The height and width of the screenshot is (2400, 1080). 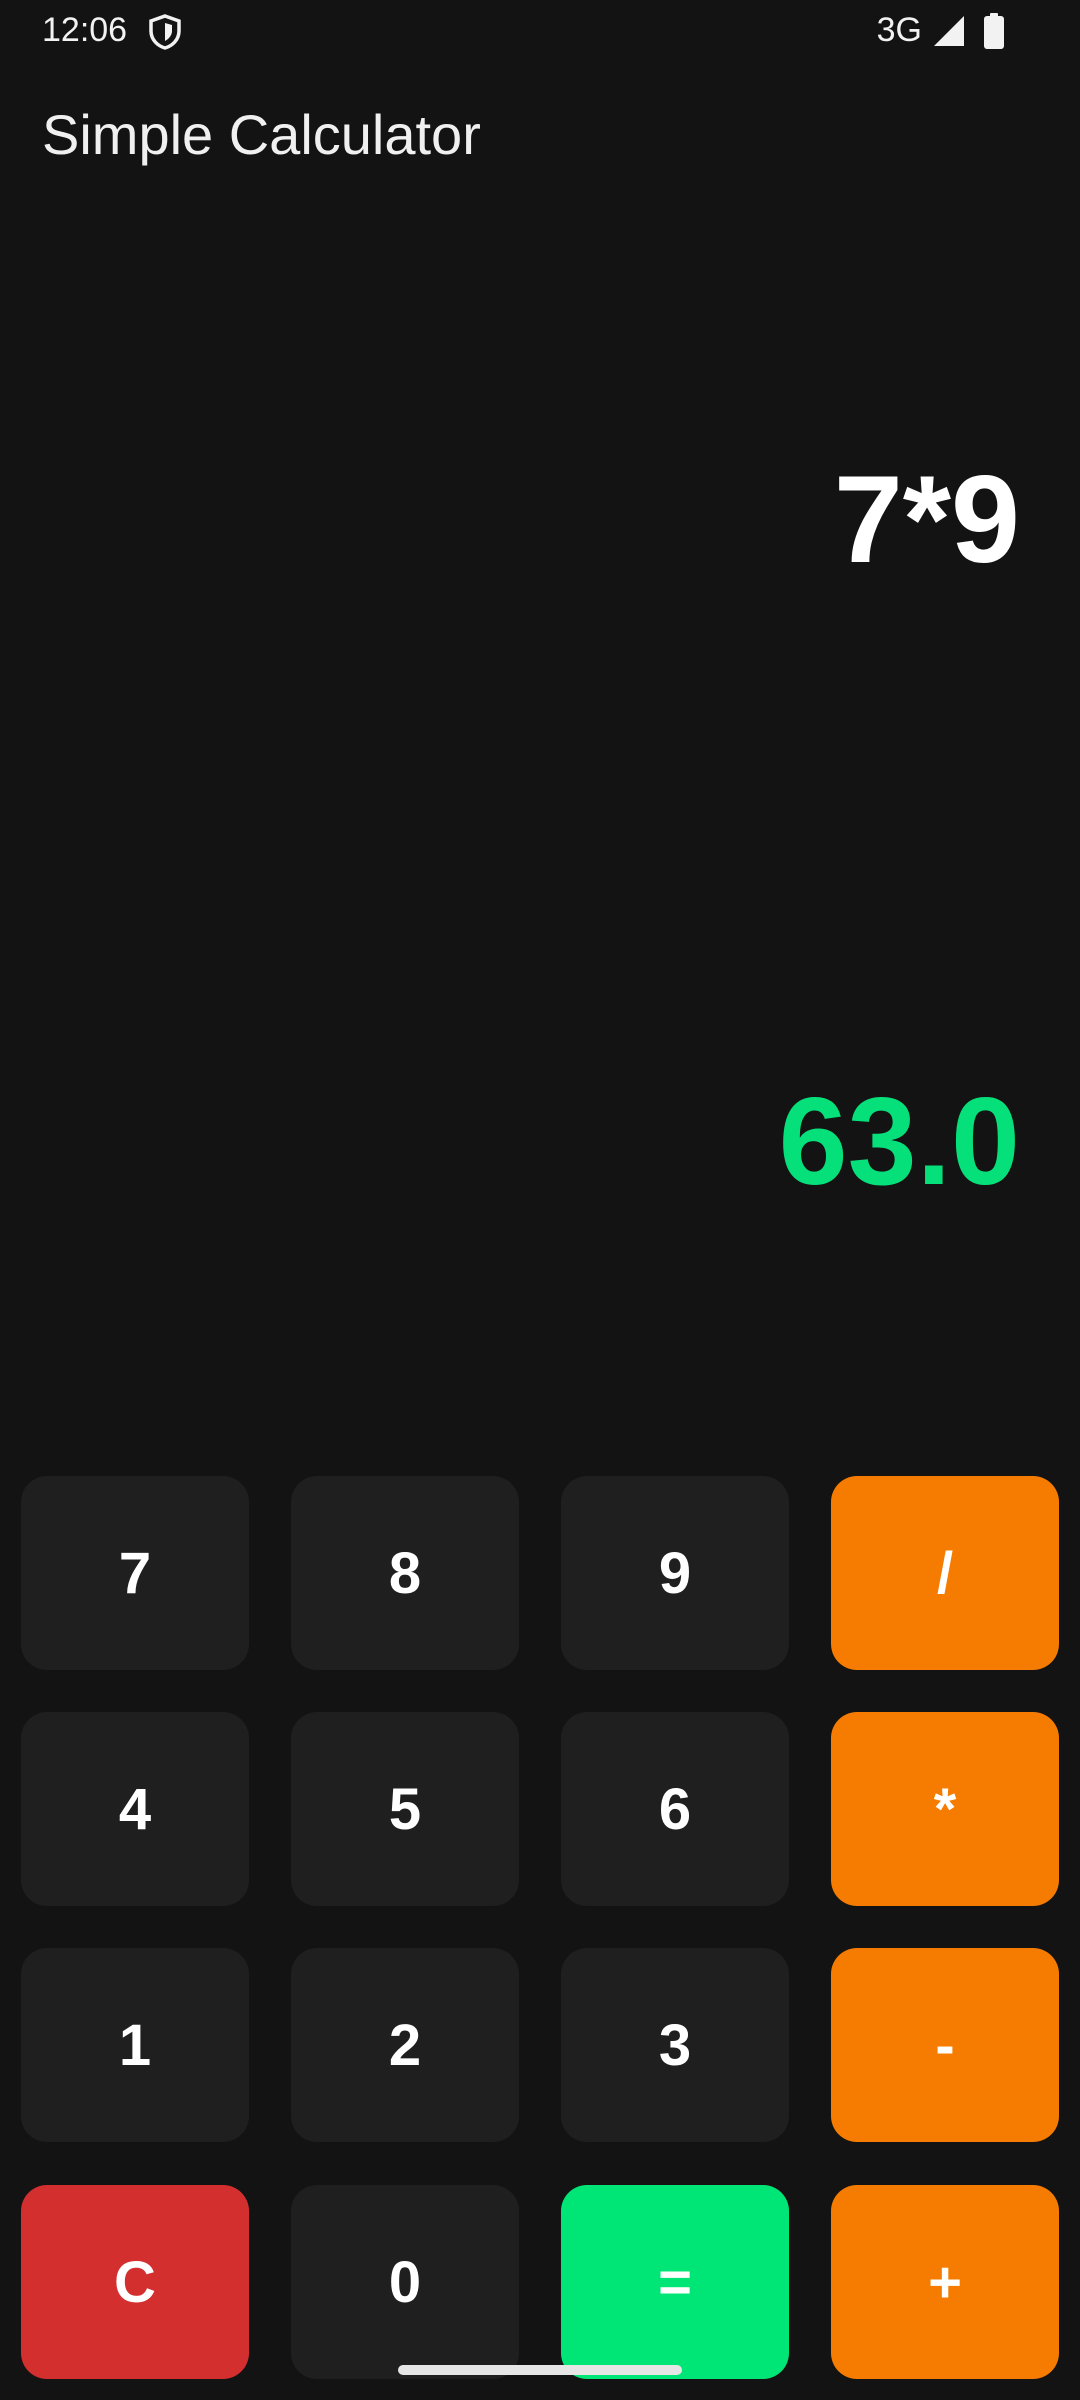 I want to click on subtract-button: -, so click(x=945, y=2045).